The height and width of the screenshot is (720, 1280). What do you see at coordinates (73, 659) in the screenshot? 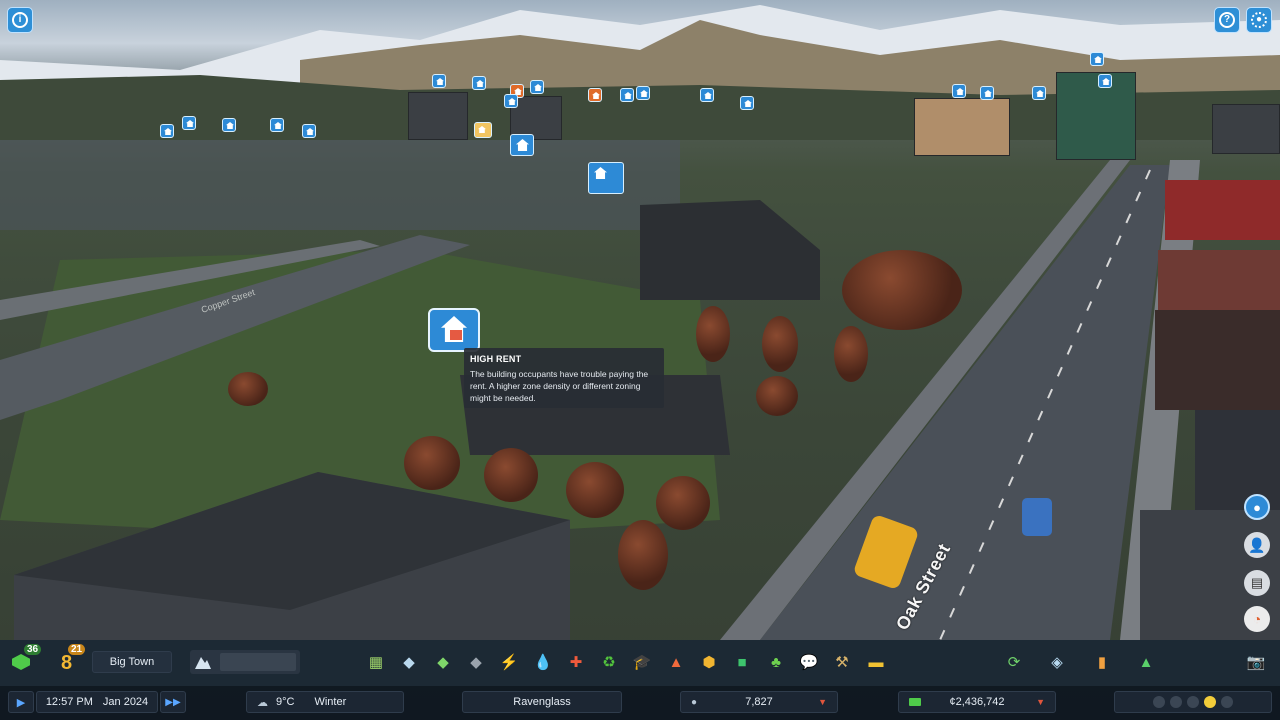
I see `milestone-indicator: 8 21` at bounding box center [73, 659].